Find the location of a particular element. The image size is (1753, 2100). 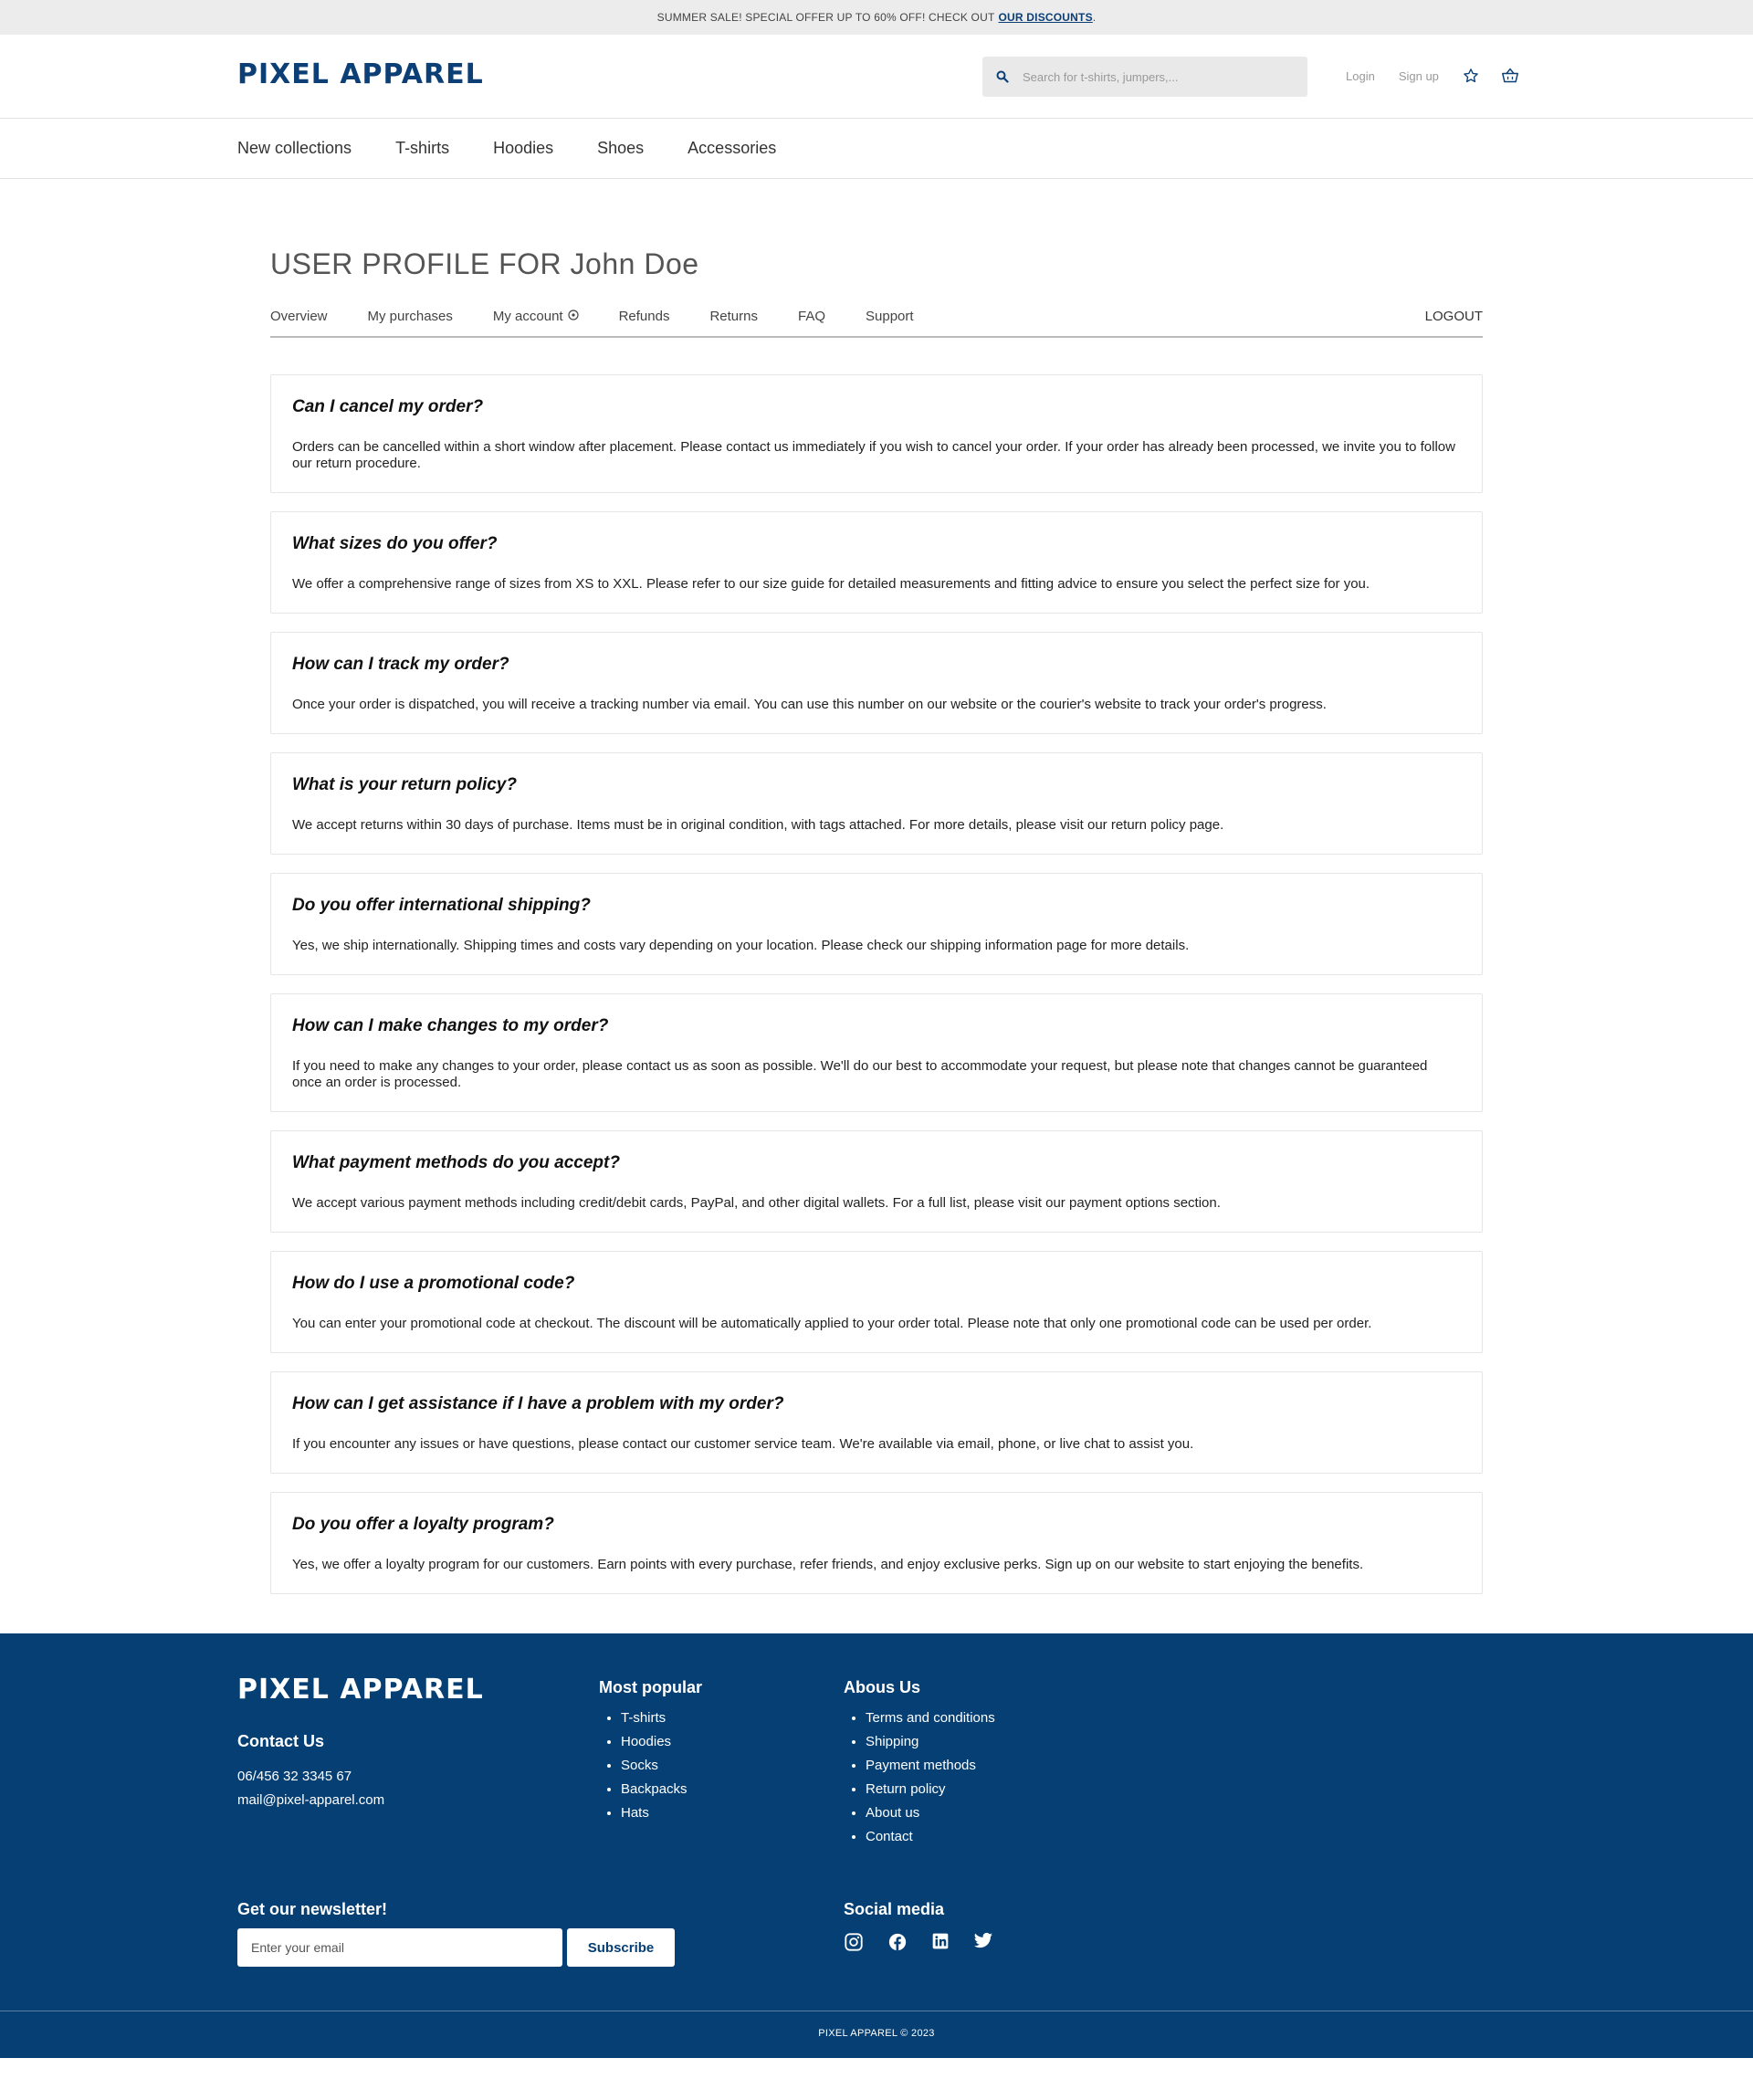

faq-question: How can I make changes to my order? is located at coordinates (450, 1025).